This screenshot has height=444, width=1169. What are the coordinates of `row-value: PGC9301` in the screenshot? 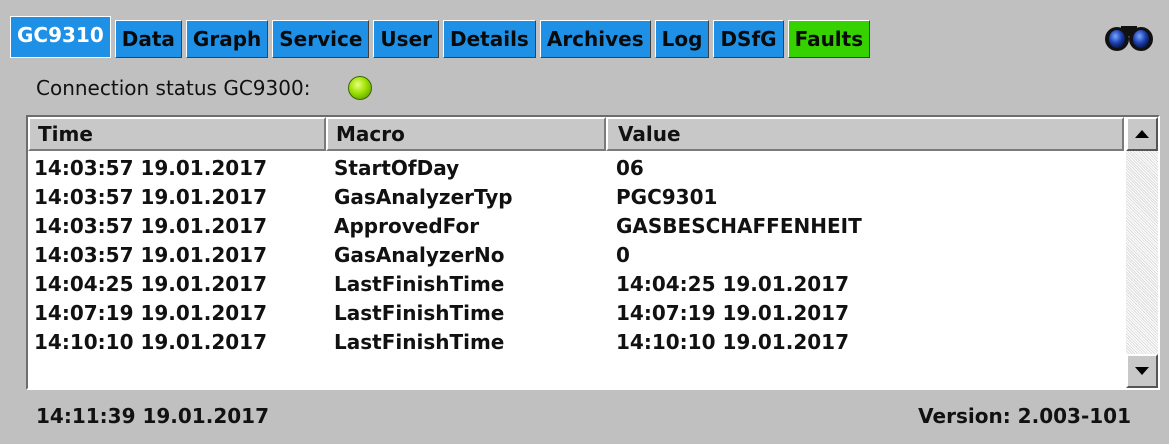 It's located at (667, 196).